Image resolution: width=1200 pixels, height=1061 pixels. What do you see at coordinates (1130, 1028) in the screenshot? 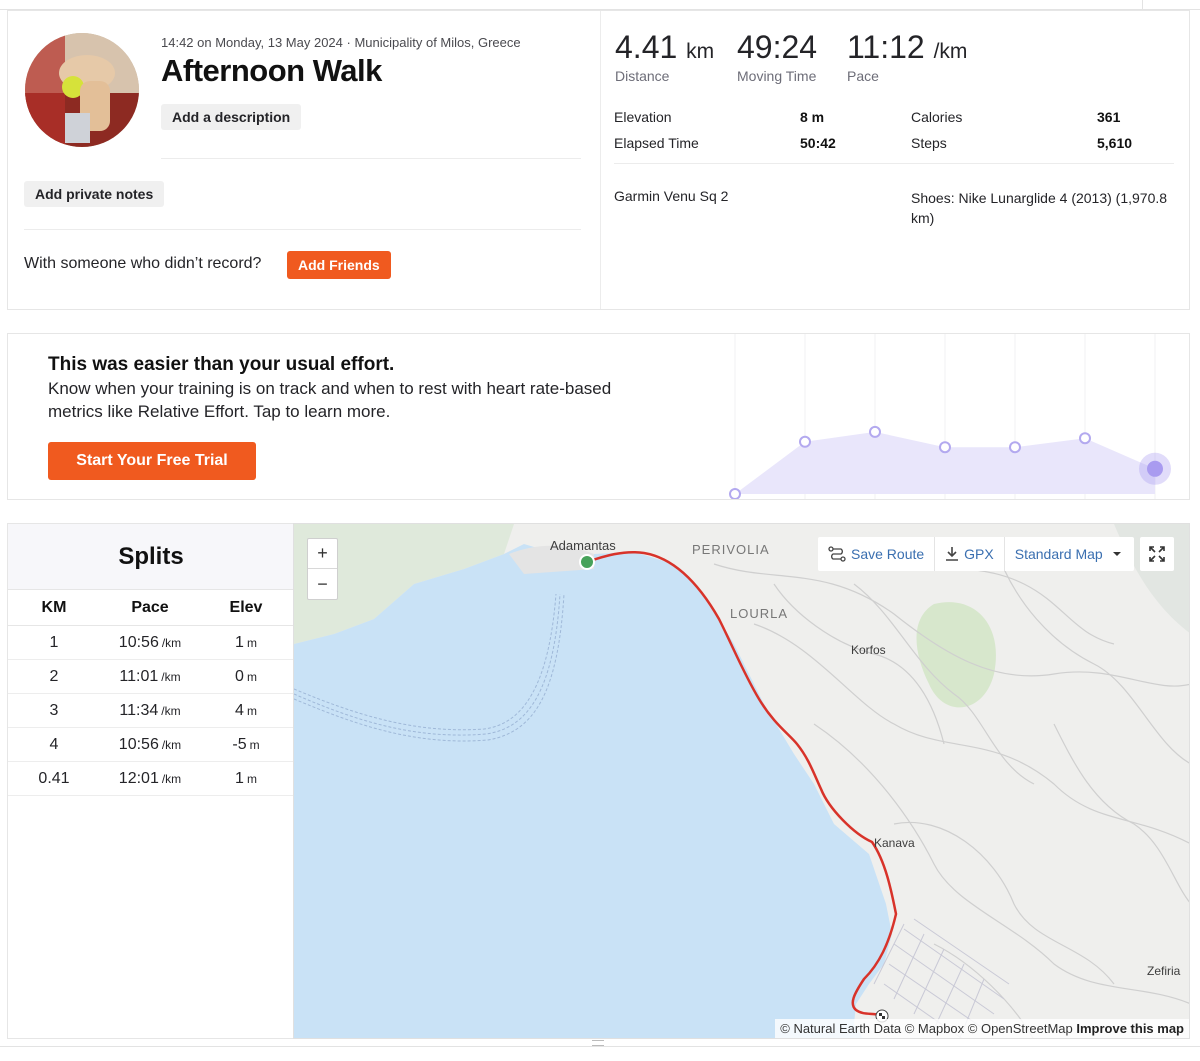
I see `improve-map-link: Improve this map` at bounding box center [1130, 1028].